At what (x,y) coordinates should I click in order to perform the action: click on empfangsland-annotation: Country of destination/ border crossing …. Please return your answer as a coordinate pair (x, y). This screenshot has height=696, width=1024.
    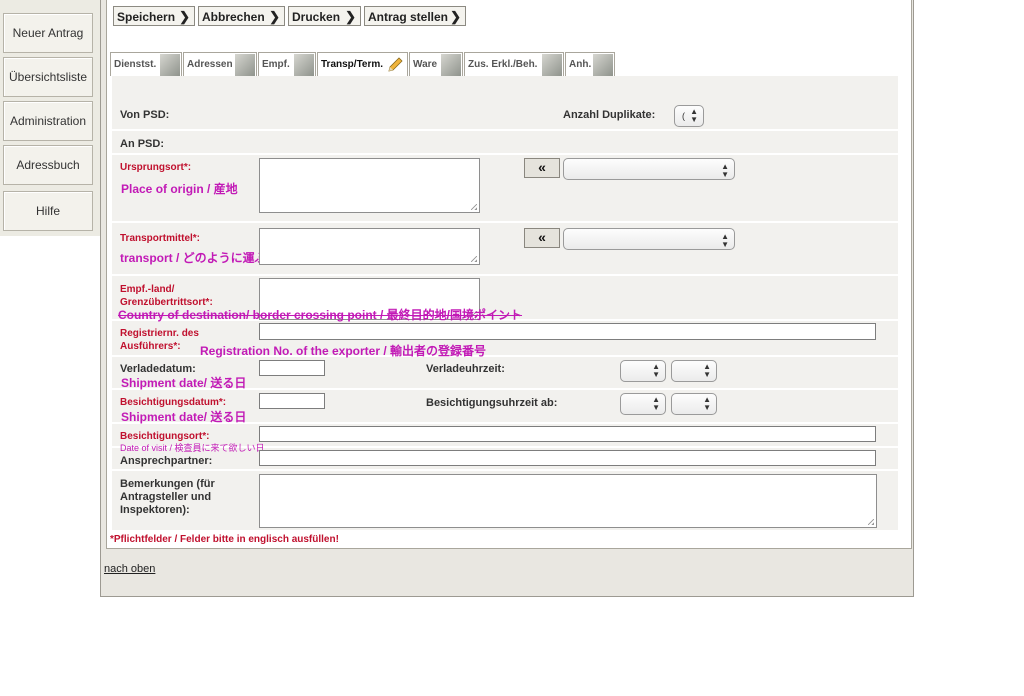
    Looking at the image, I should click on (320, 315).